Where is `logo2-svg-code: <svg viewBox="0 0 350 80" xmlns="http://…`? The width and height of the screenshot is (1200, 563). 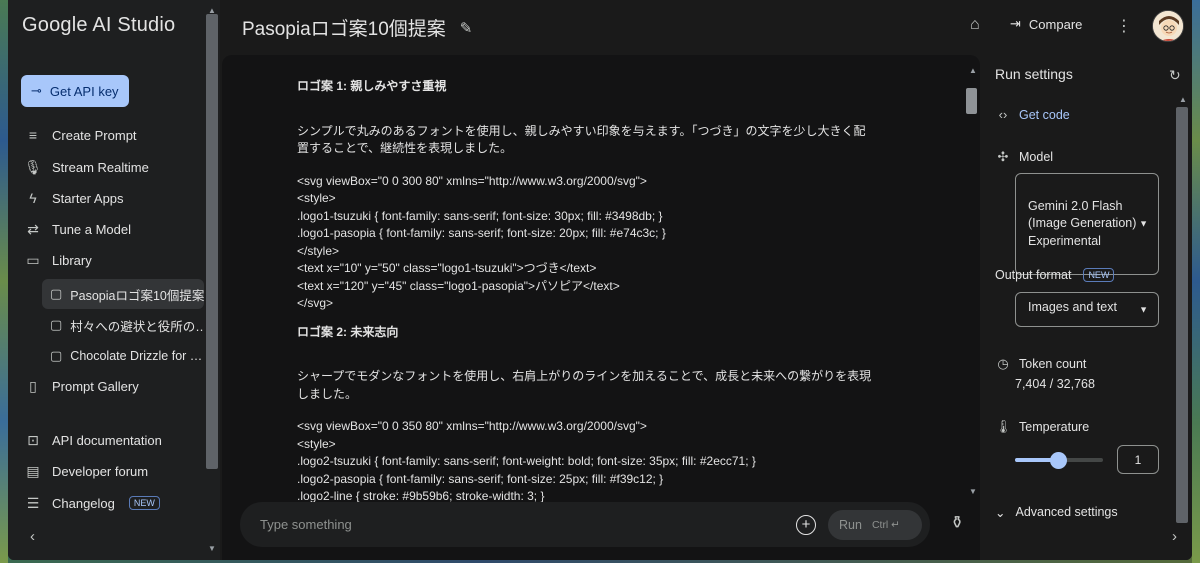 logo2-svg-code: <svg viewBox="0 0 350 80" xmlns="http://… is located at coordinates (526, 461).